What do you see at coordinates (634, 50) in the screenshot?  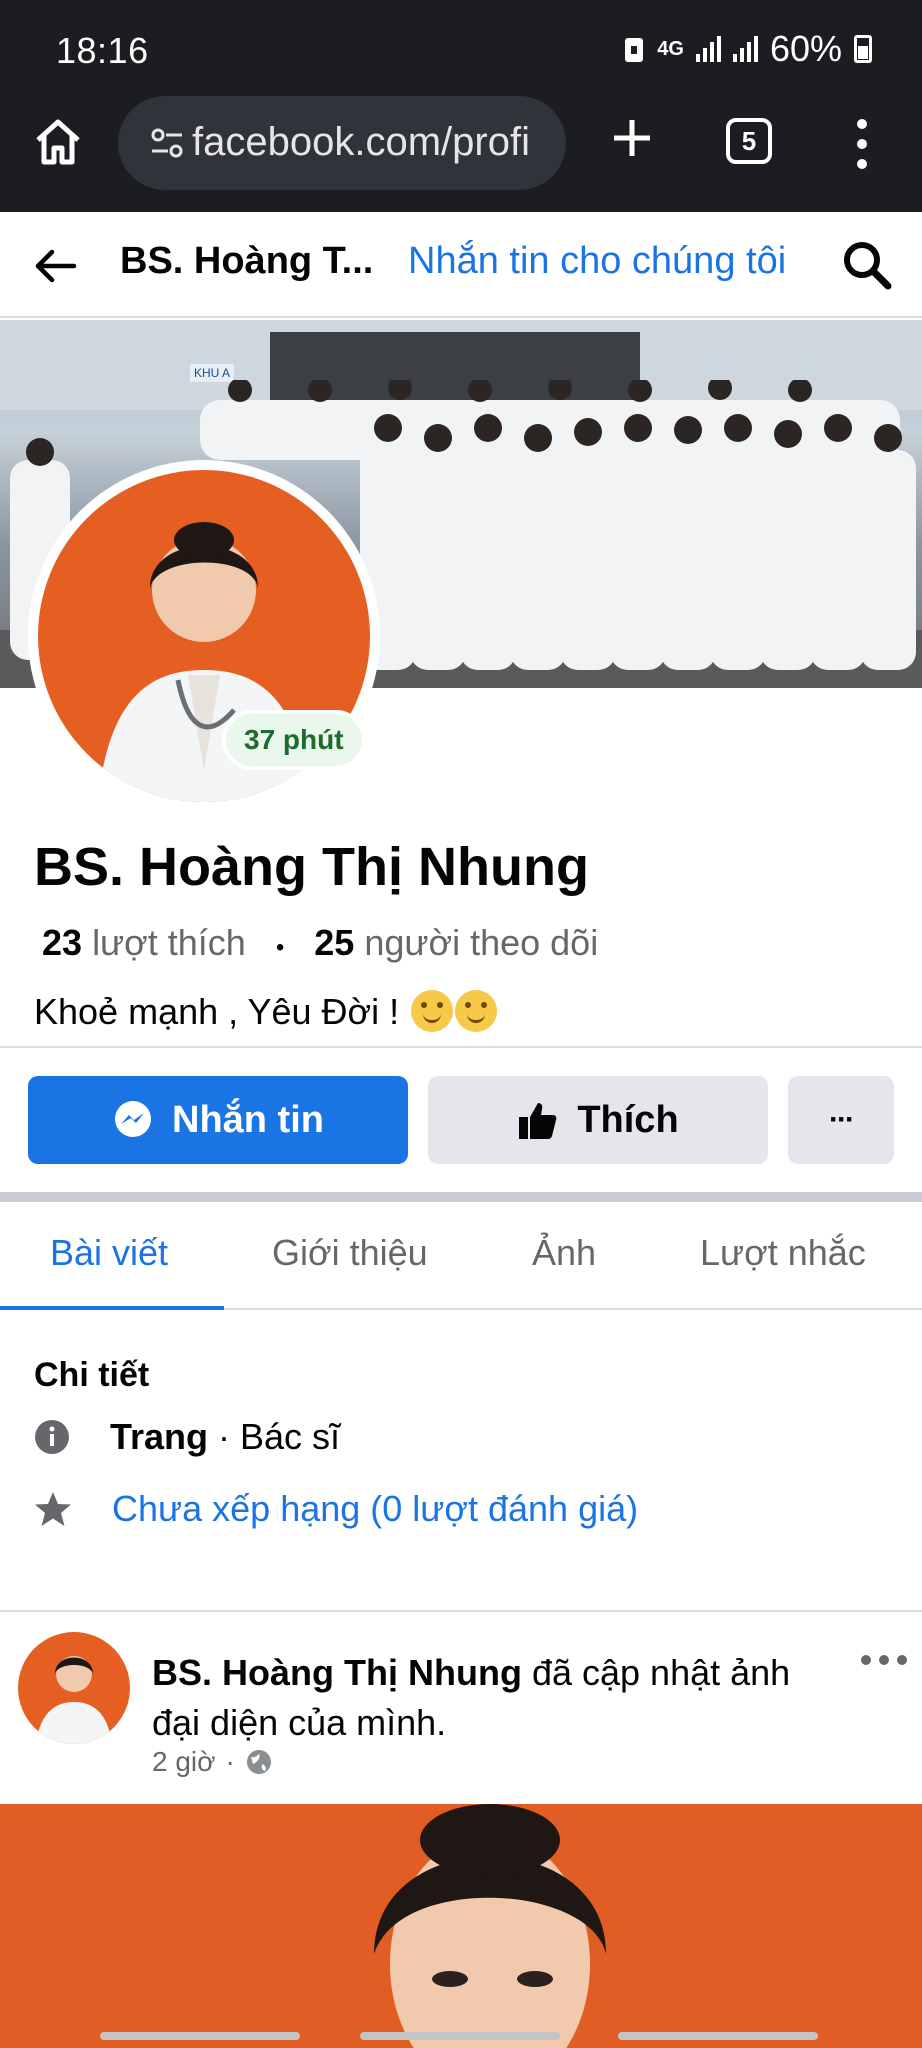 I see `lock-icon` at bounding box center [634, 50].